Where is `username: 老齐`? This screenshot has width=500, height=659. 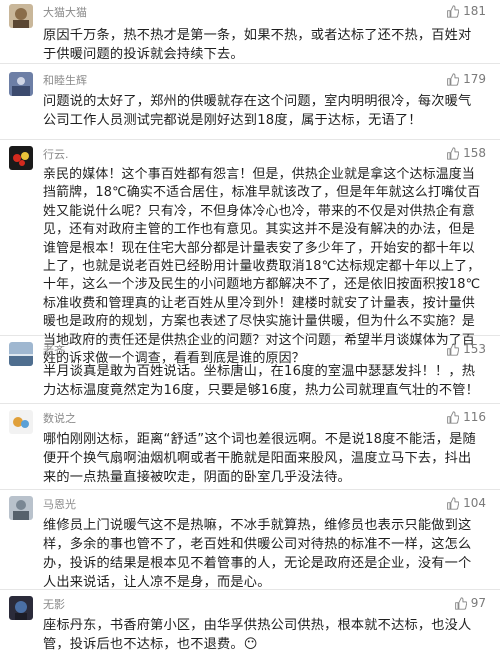 username: 老齐 is located at coordinates (54, 351).